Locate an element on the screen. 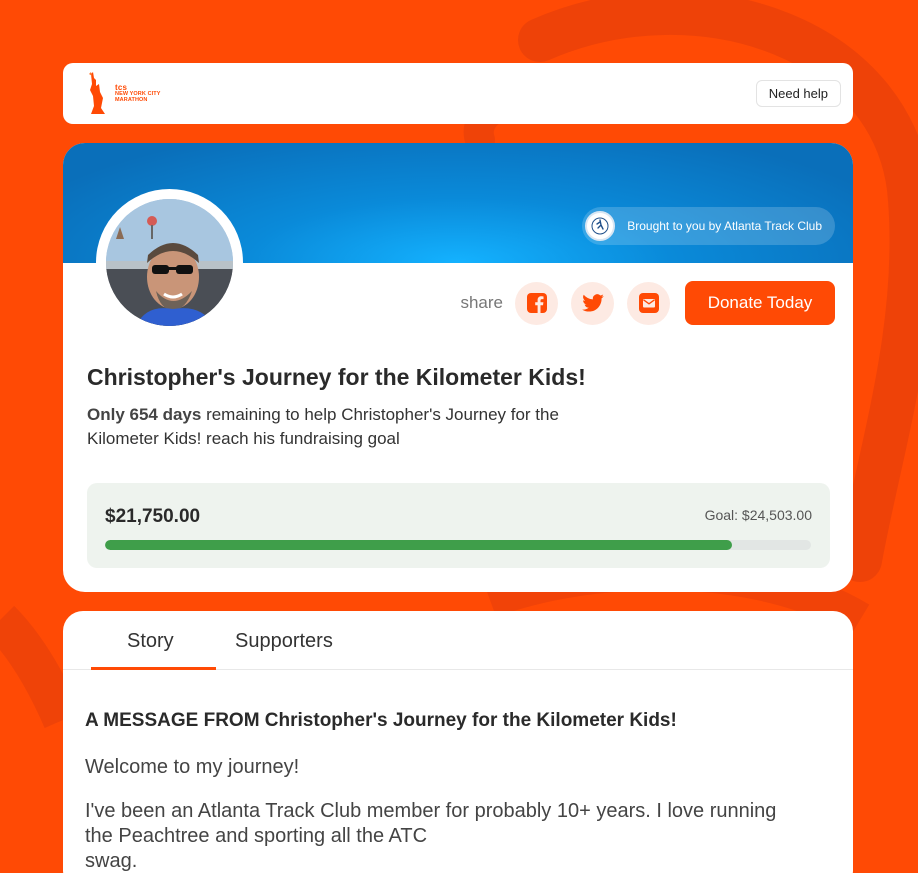 The image size is (918, 873). email-share-button is located at coordinates (648, 303).